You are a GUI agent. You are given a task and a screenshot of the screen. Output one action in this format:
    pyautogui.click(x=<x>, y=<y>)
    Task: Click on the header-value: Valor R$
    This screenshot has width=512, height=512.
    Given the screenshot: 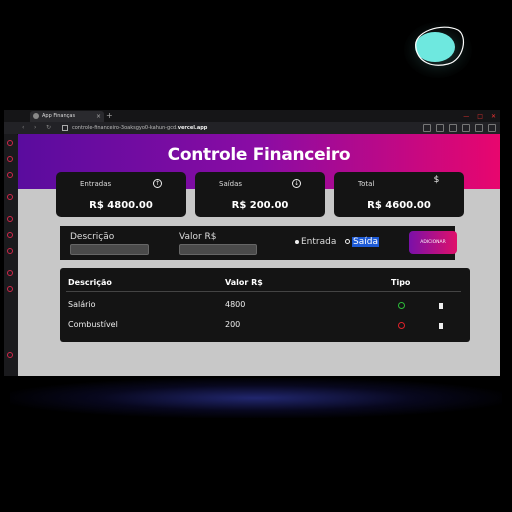 What is the action you would take?
    pyautogui.click(x=244, y=282)
    